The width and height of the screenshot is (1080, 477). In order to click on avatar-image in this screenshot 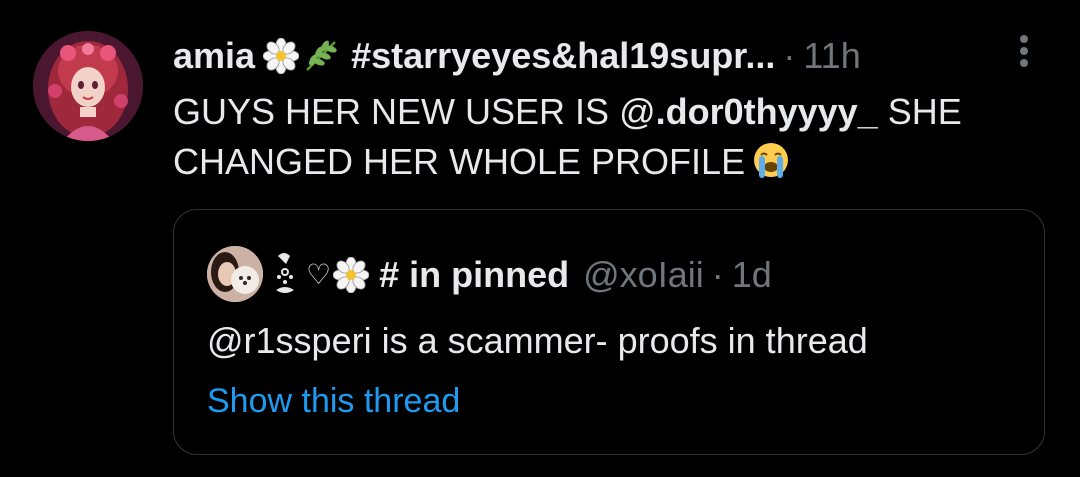, I will do `click(88, 86)`.